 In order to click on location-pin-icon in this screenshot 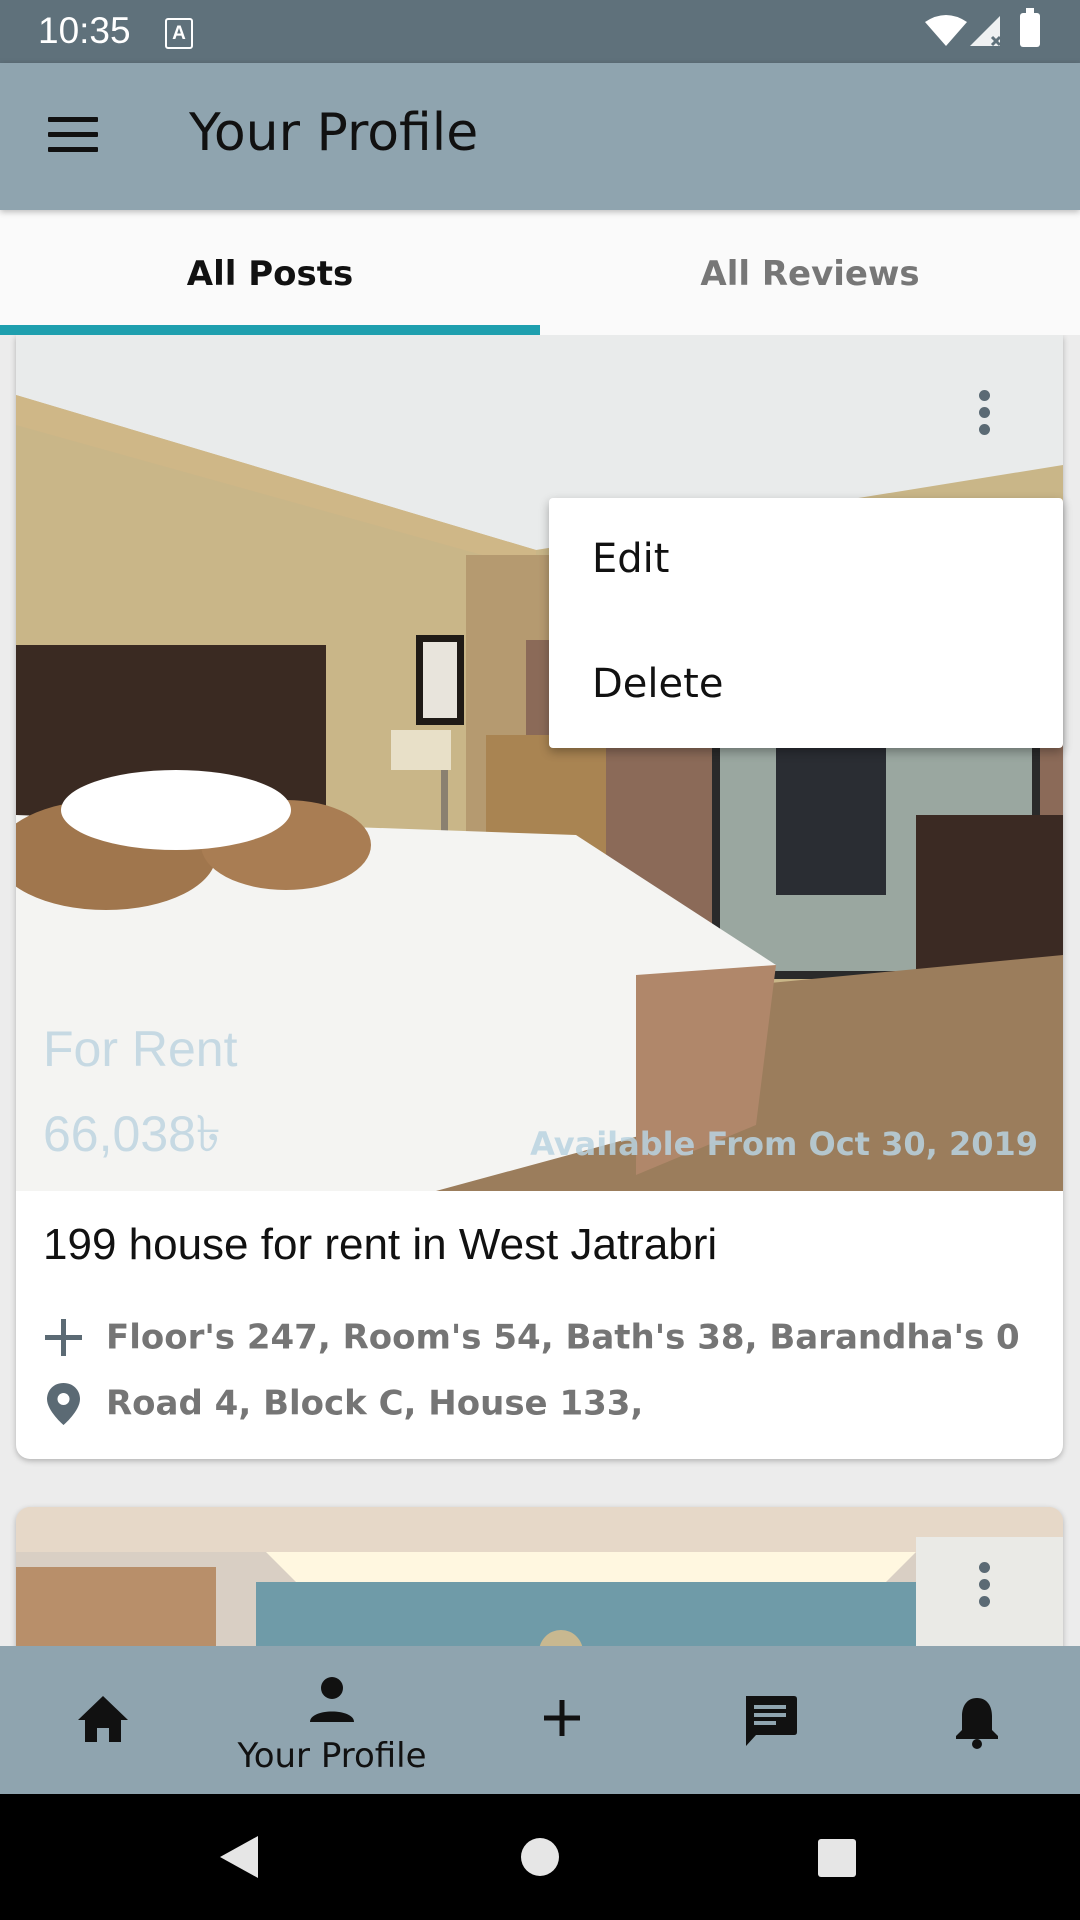, I will do `click(63, 1404)`.